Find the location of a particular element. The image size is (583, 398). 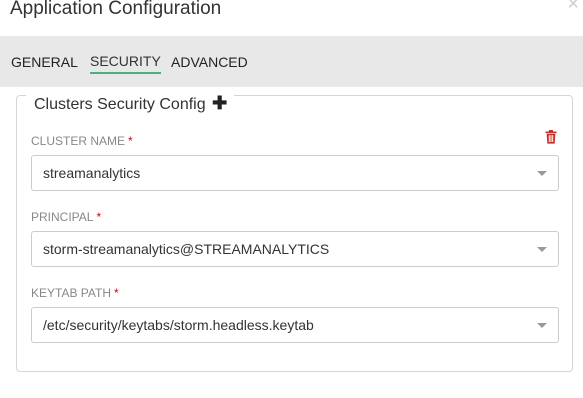

tab-general: GENERAL is located at coordinates (44, 62).